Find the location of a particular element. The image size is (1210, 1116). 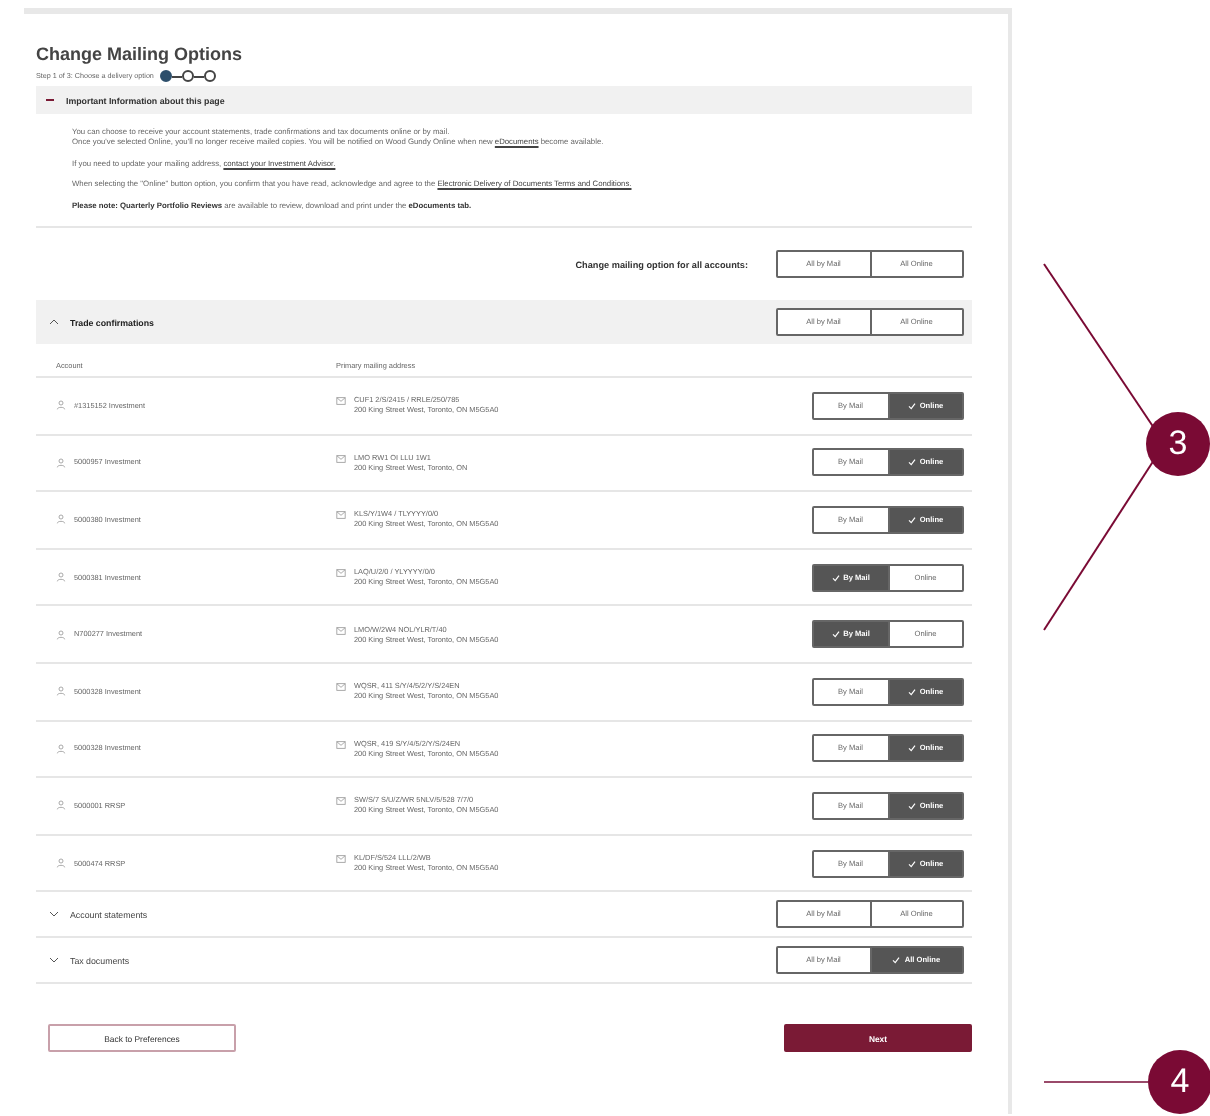

callout-badge: 3 is located at coordinates (1178, 444).